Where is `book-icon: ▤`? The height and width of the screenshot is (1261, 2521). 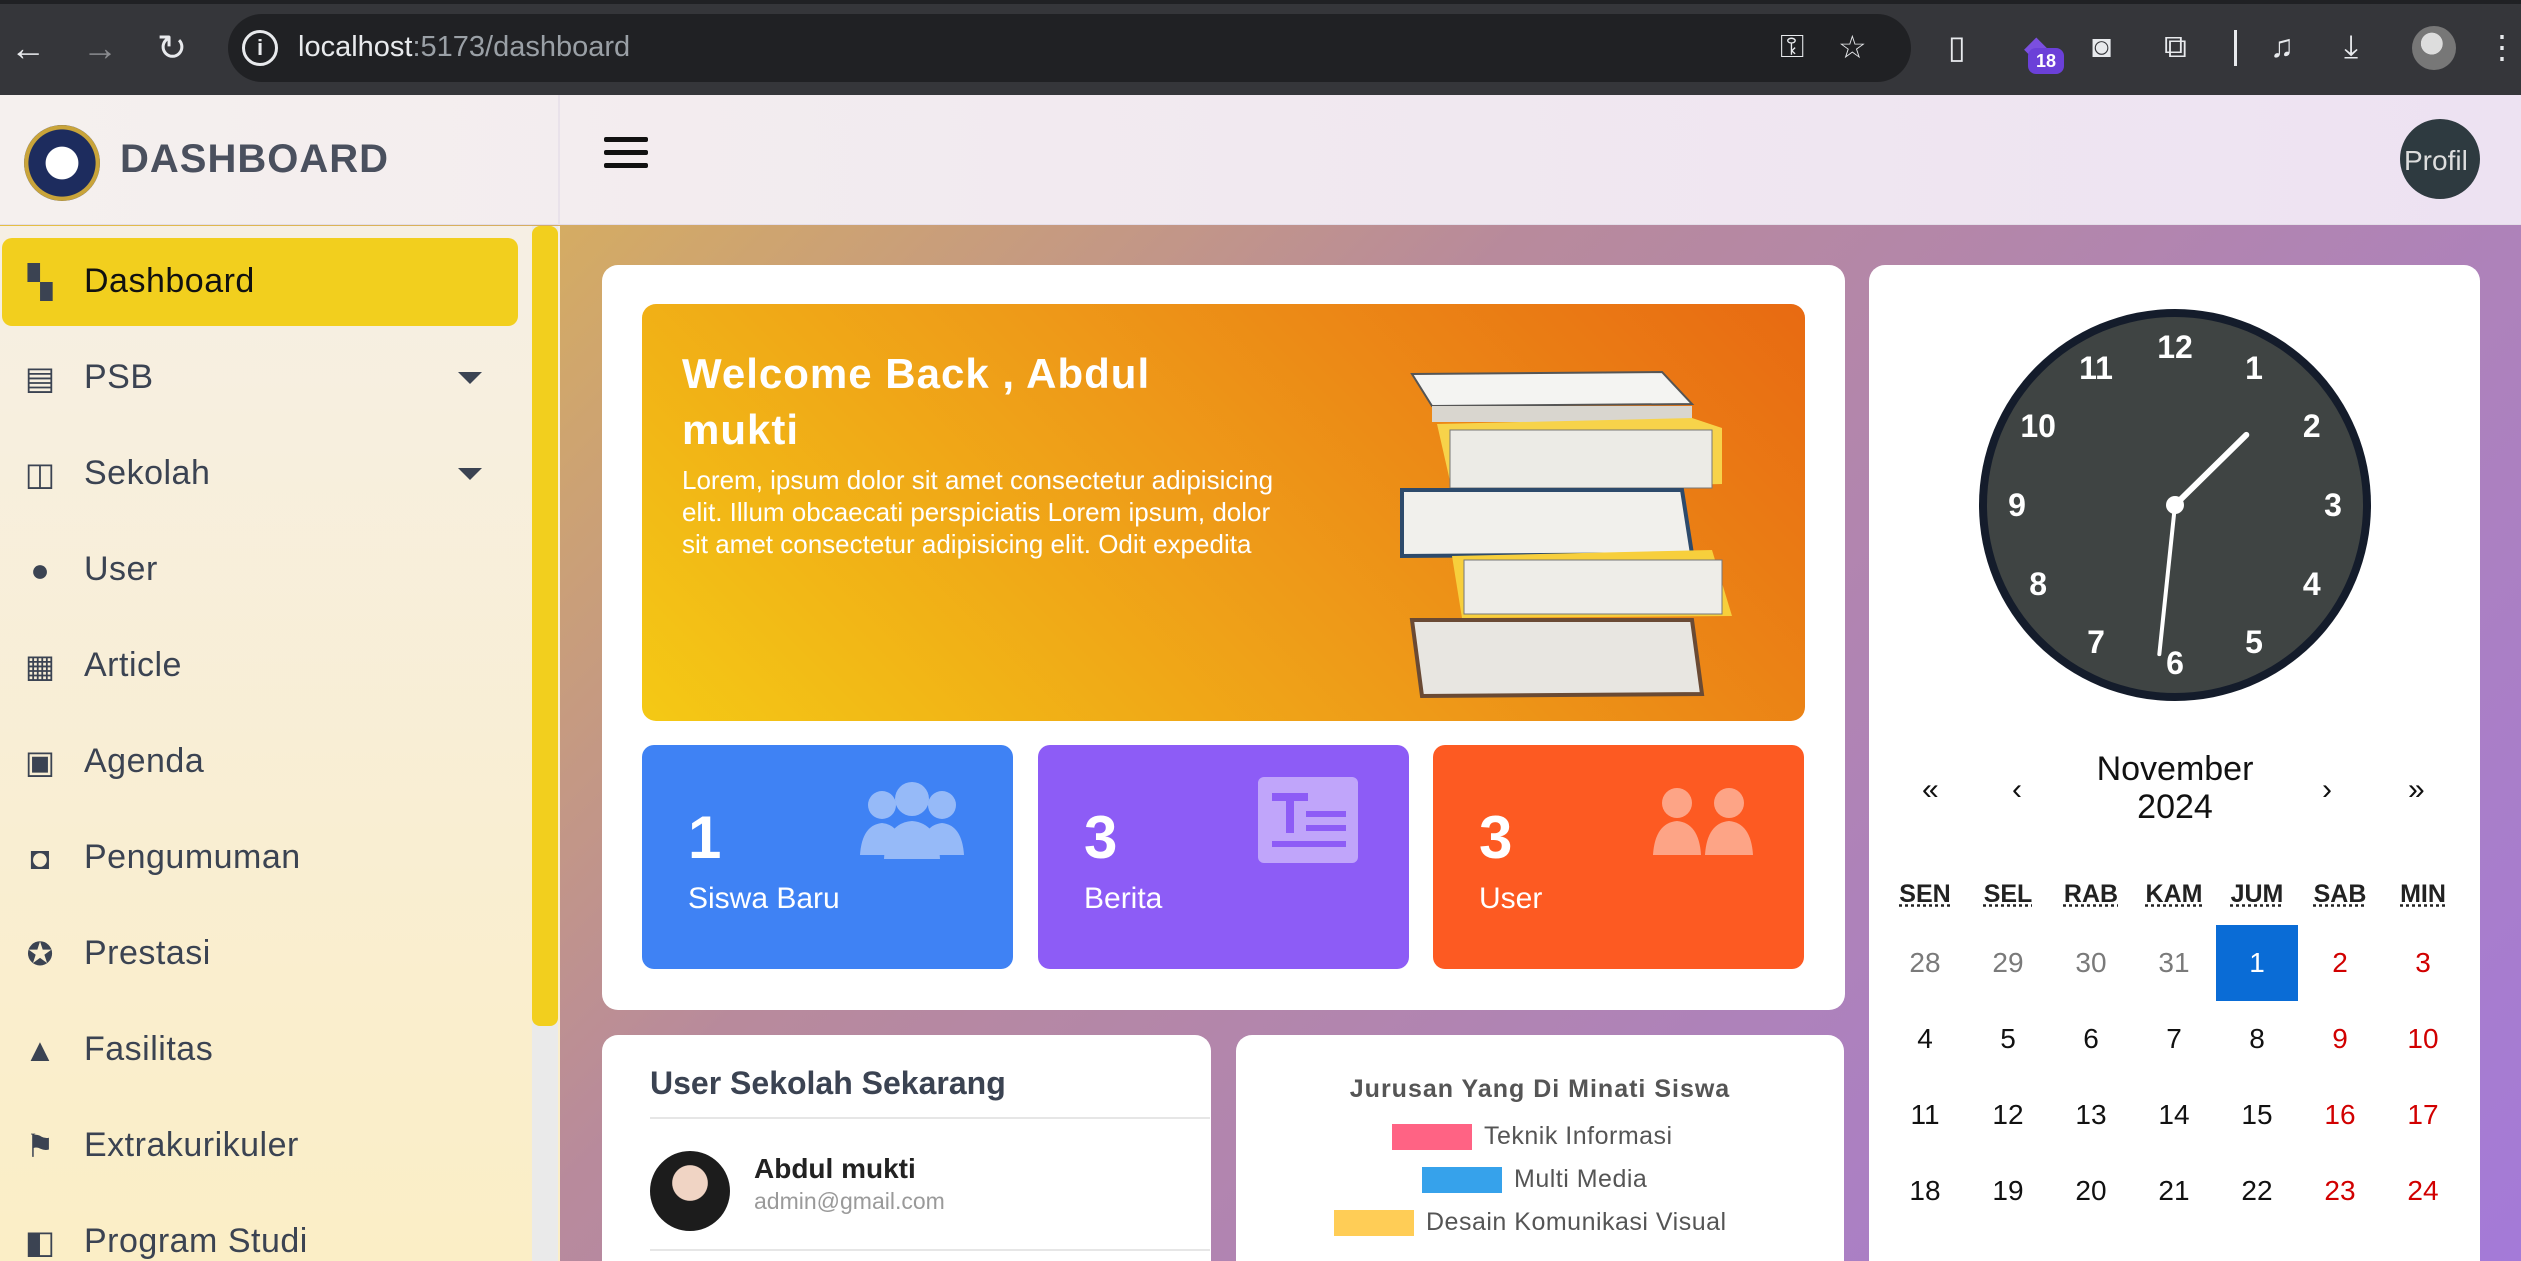 book-icon: ▤ is located at coordinates (40, 378).